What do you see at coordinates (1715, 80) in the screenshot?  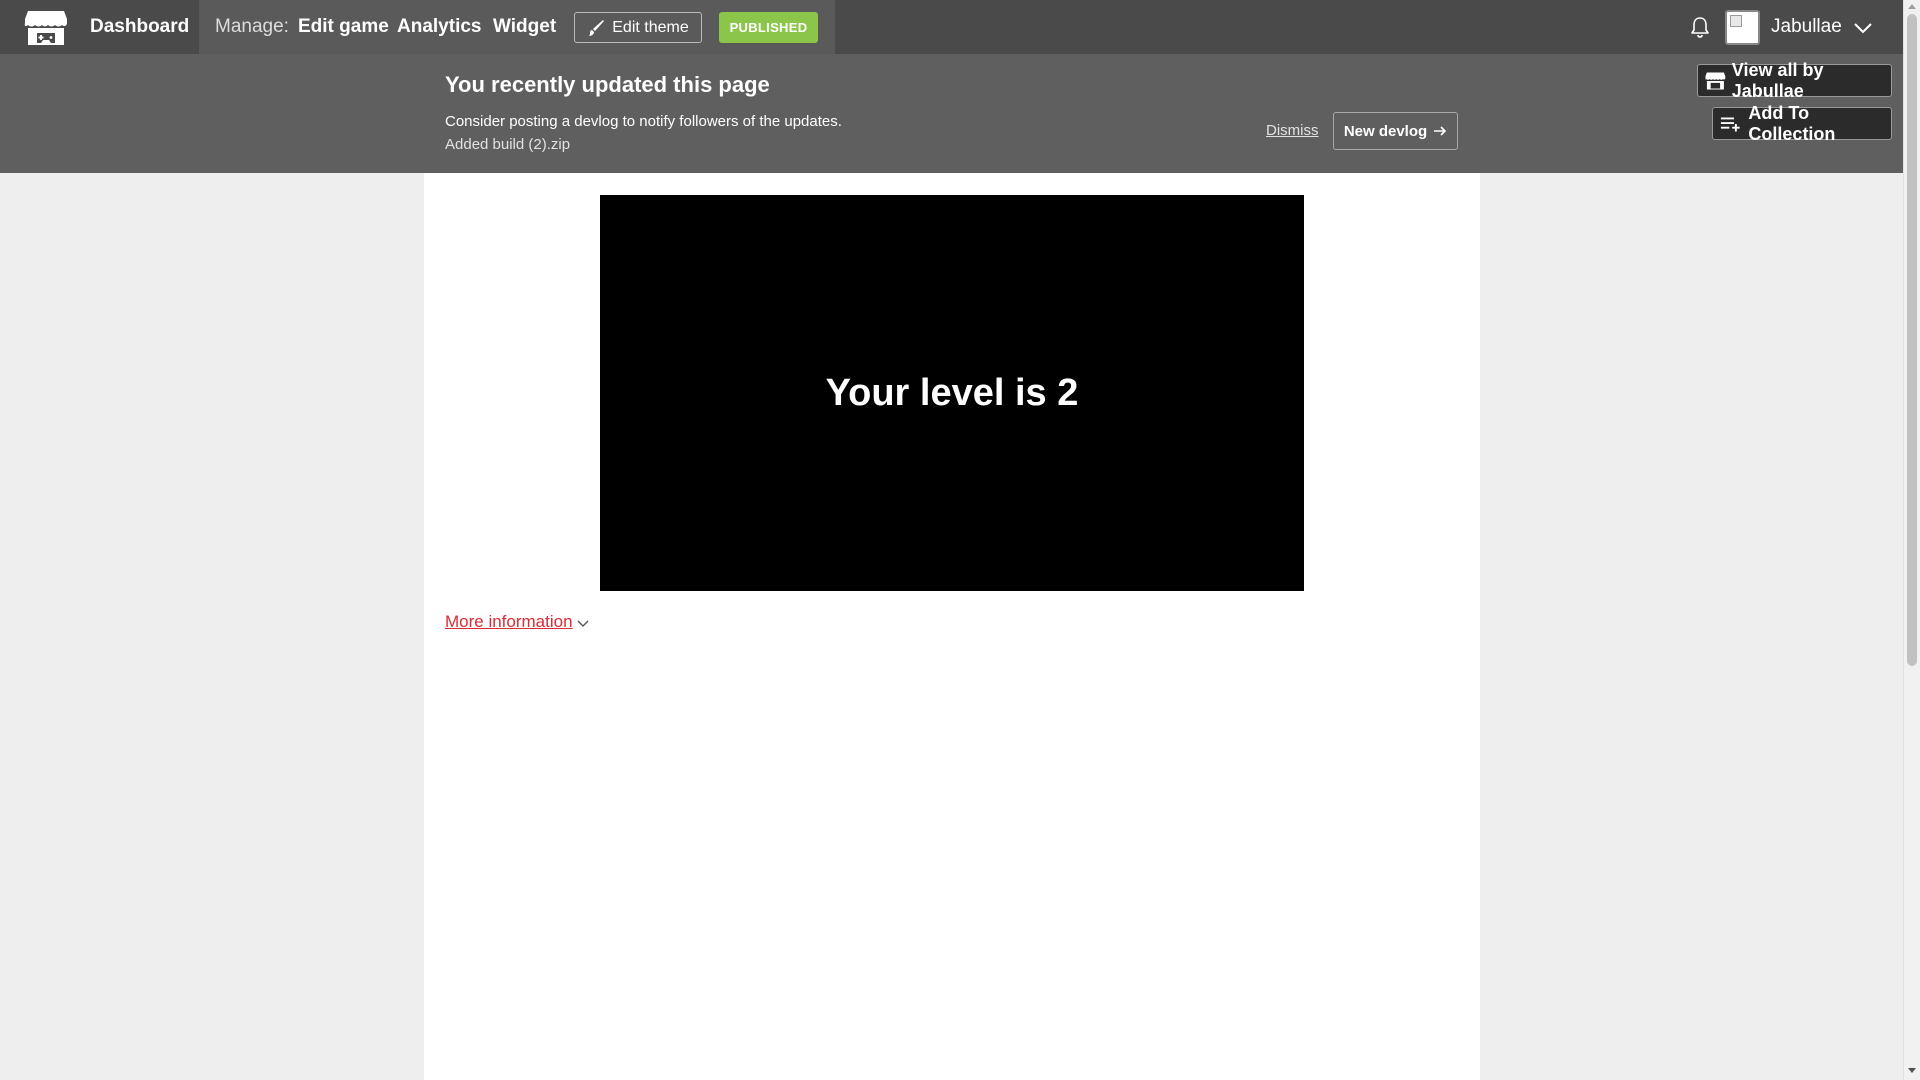 I see `itchio-store-icon` at bounding box center [1715, 80].